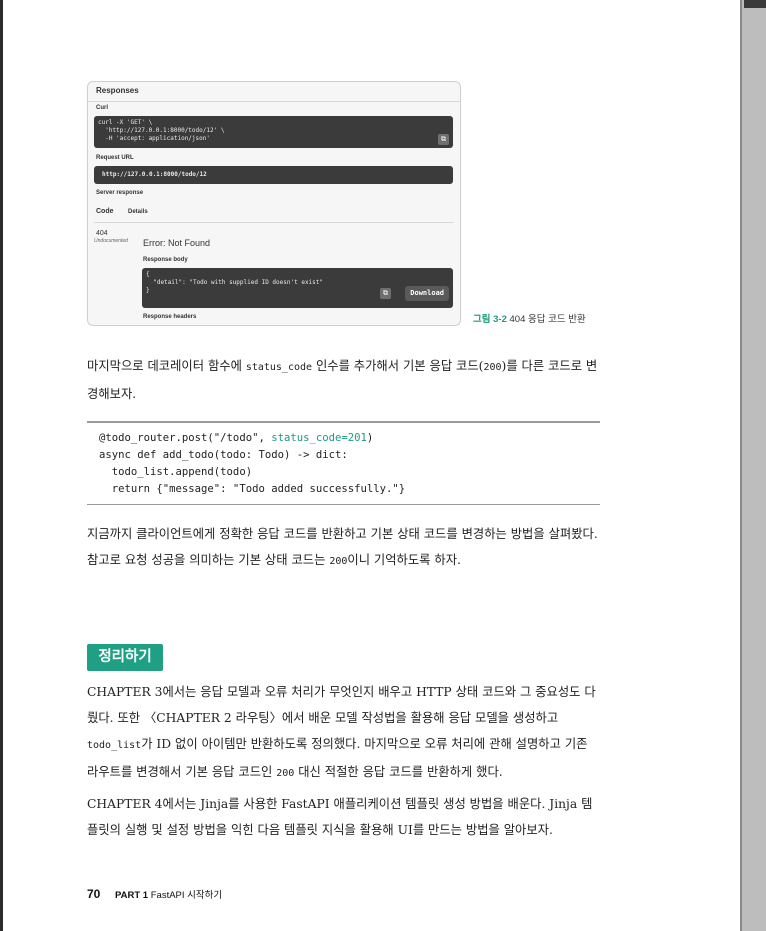 The width and height of the screenshot is (766, 931). Describe the element at coordinates (94, 894) in the screenshot. I see `page-number: 70` at that location.